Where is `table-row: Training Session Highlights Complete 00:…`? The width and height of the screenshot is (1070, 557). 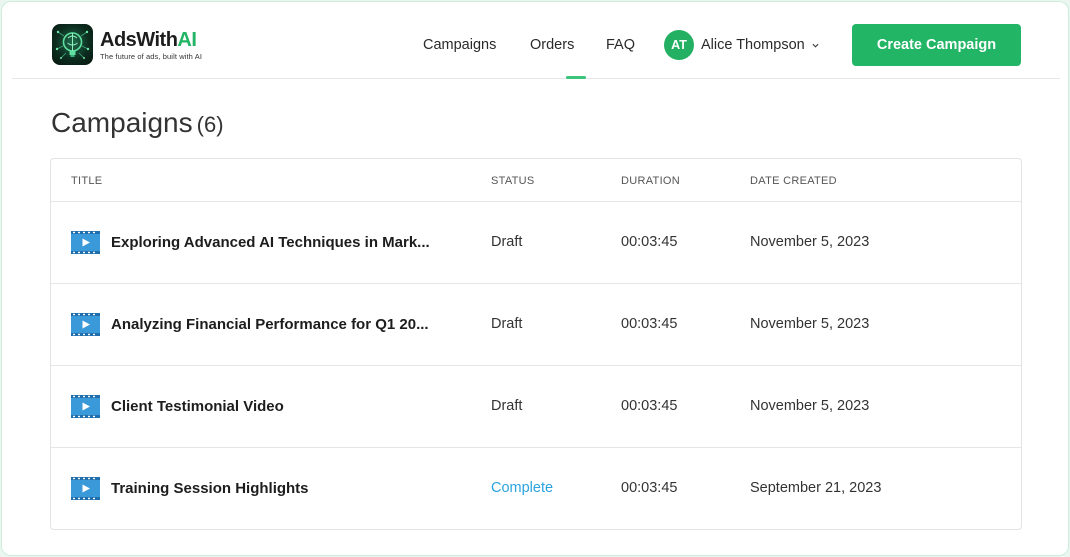 table-row: Training Session Highlights Complete 00:… is located at coordinates (536, 488).